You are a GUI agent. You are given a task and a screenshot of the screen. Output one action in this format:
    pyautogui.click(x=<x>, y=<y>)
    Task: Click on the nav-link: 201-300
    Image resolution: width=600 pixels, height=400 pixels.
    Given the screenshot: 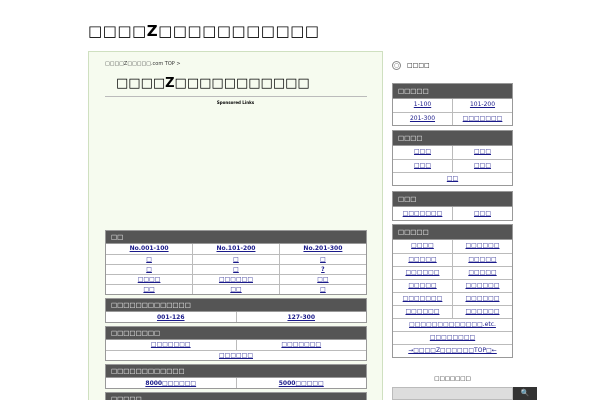 What is the action you would take?
    pyautogui.click(x=422, y=118)
    